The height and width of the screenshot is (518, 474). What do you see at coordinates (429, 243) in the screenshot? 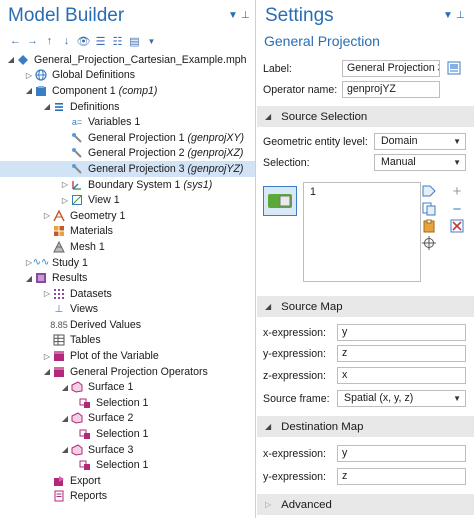
I see `zoom-to-selection-icon` at bounding box center [429, 243].